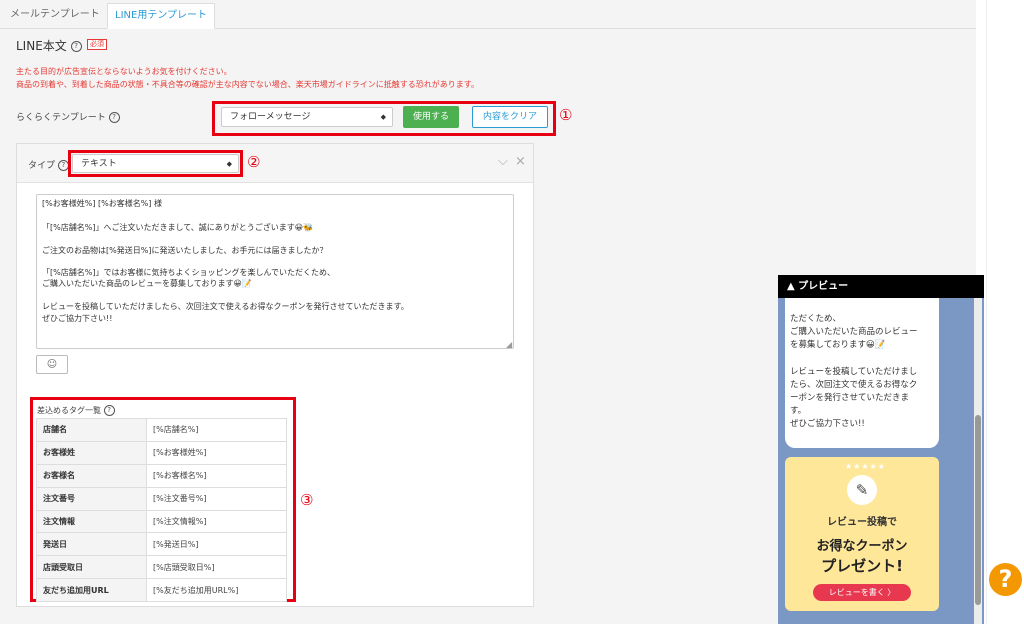 The width and height of the screenshot is (1024, 624). Describe the element at coordinates (155, 163) in the screenshot. I see `type-select: テキスト ◆` at that location.